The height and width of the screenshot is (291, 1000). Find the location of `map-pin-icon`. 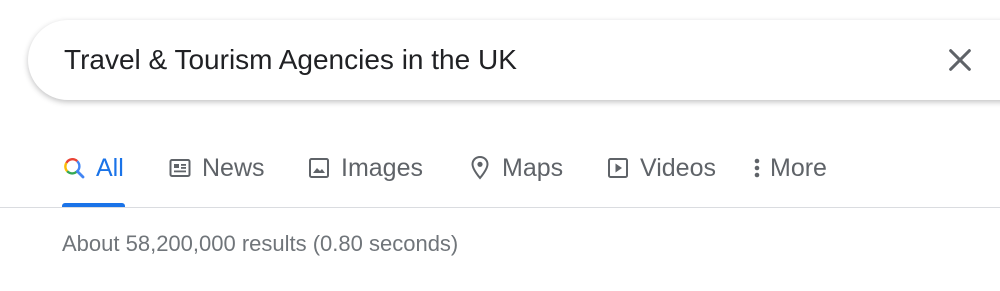

map-pin-icon is located at coordinates (480, 167).